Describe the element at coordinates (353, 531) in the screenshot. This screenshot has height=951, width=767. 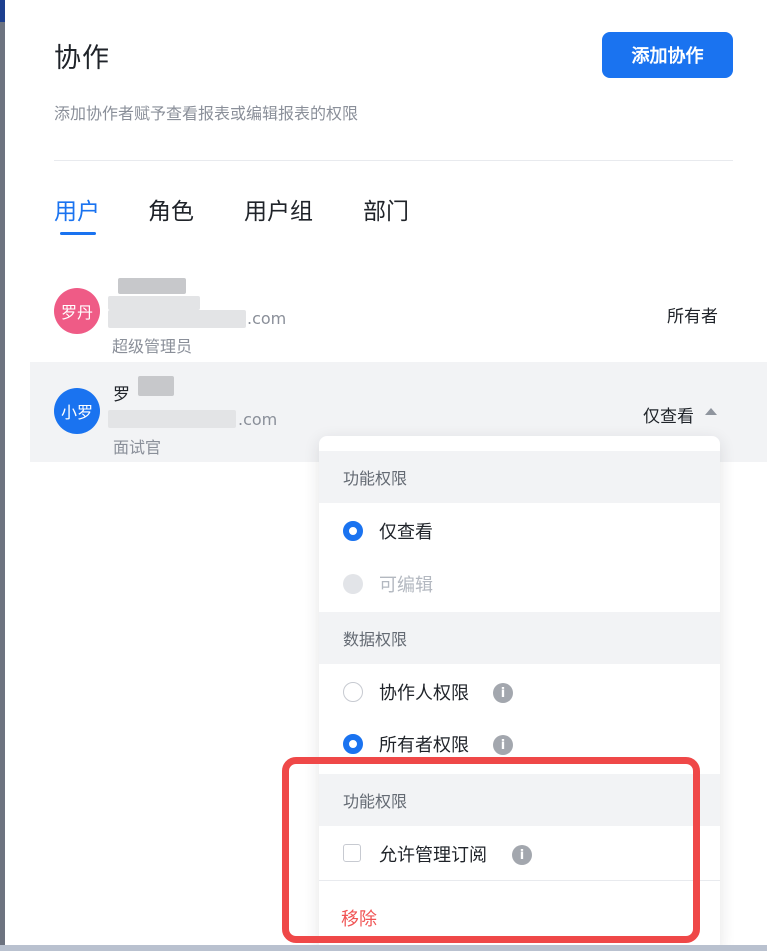
I see `radio-view-only` at that location.